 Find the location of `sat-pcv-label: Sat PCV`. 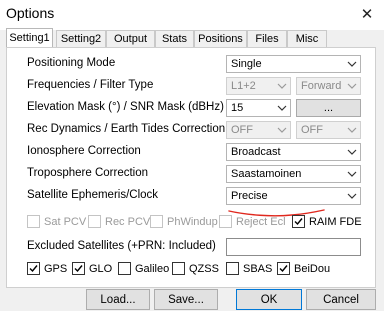

sat-pcv-label: Sat PCV is located at coordinates (65, 221).